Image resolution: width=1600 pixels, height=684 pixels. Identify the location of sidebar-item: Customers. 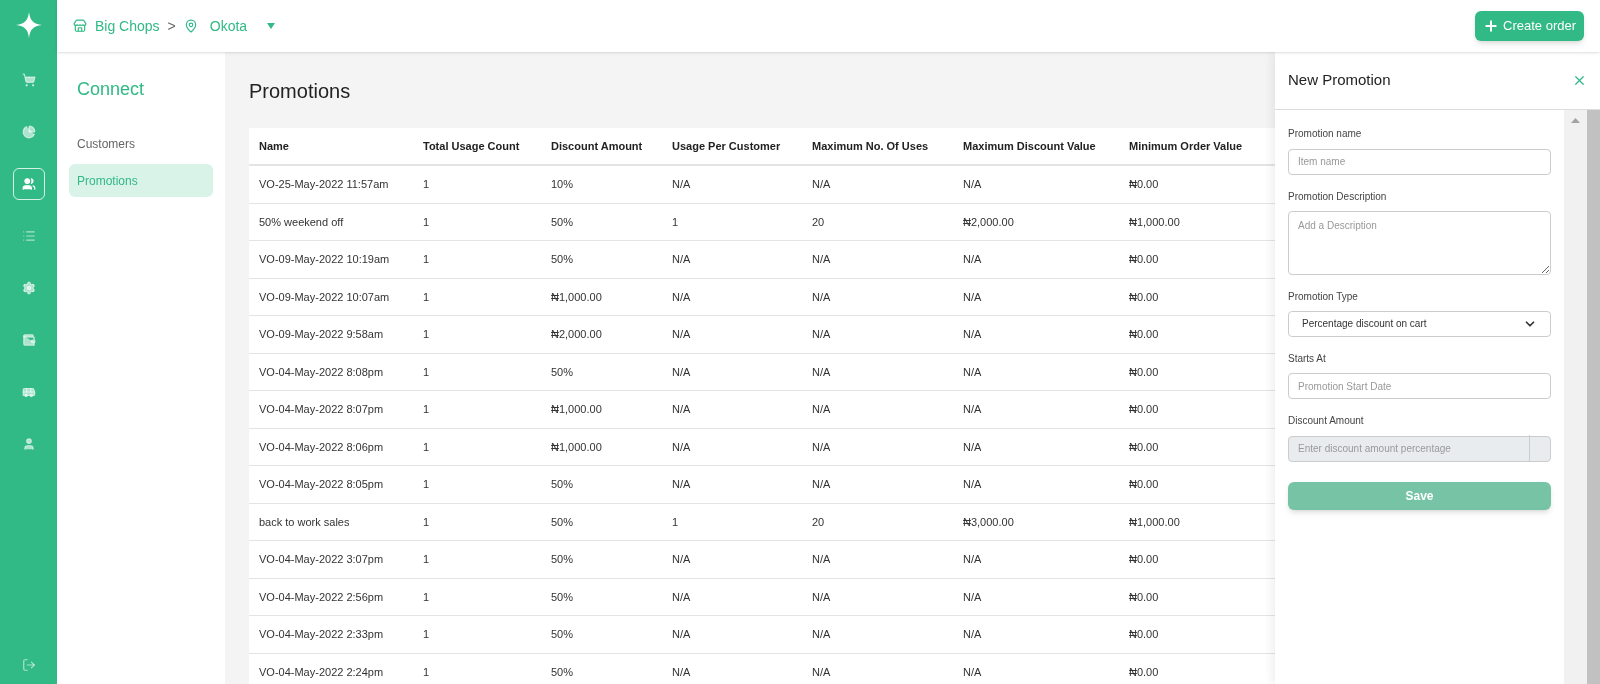
(141, 143).